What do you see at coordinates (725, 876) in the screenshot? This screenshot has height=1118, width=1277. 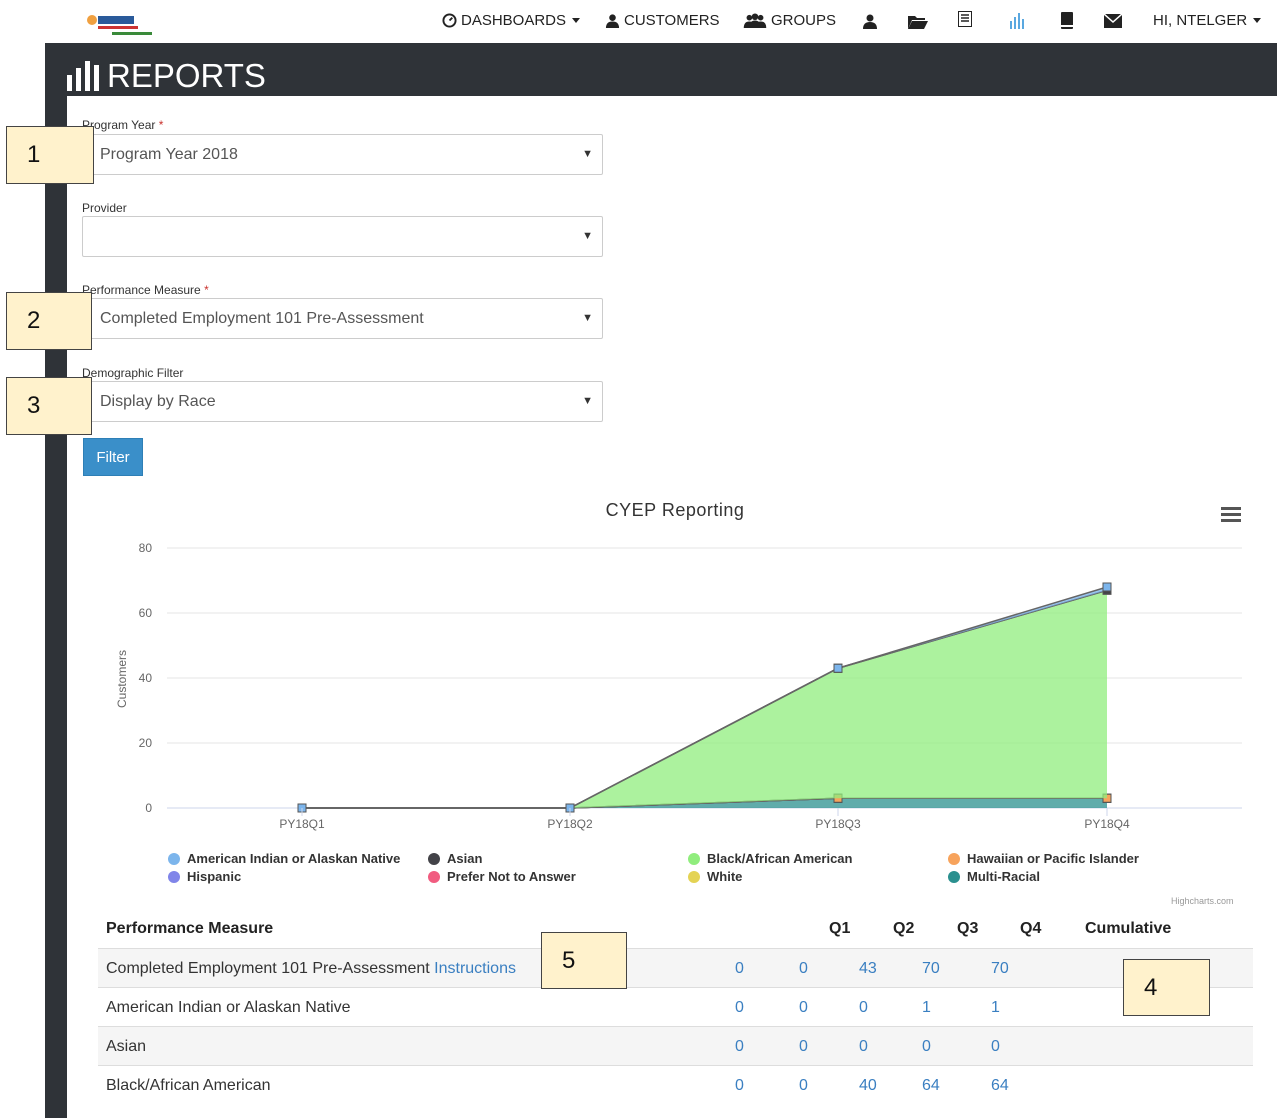 I see `legend-label: White` at bounding box center [725, 876].